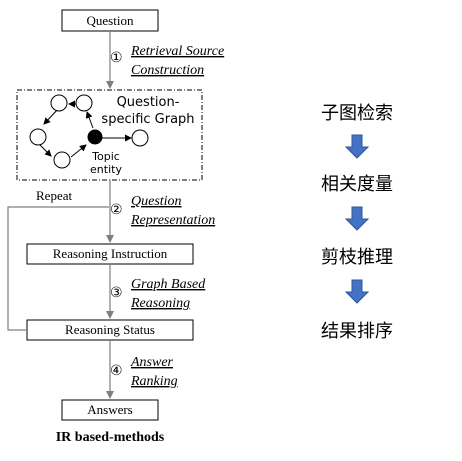 The width and height of the screenshot is (462, 461). Describe the element at coordinates (357, 331) in the screenshot. I see `side-step-result-ranking: 结果排序` at that location.